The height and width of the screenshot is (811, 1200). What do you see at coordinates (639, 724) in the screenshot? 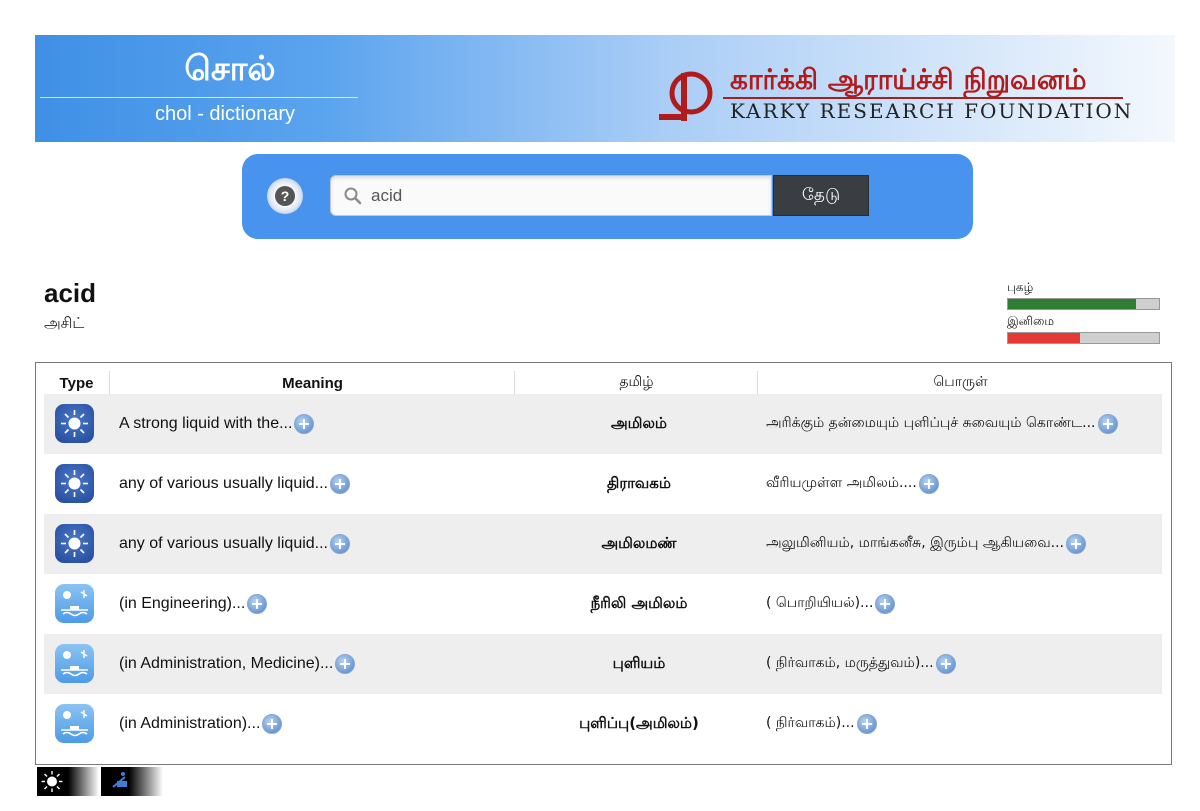
I see `tamil-word-cell: புளிப்பு(அமிலம்)` at bounding box center [639, 724].